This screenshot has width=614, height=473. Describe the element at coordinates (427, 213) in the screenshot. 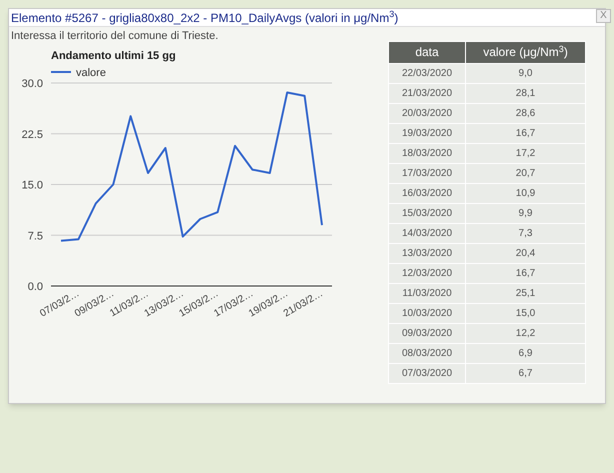

I see `table-cell: 15/03/2020` at that location.